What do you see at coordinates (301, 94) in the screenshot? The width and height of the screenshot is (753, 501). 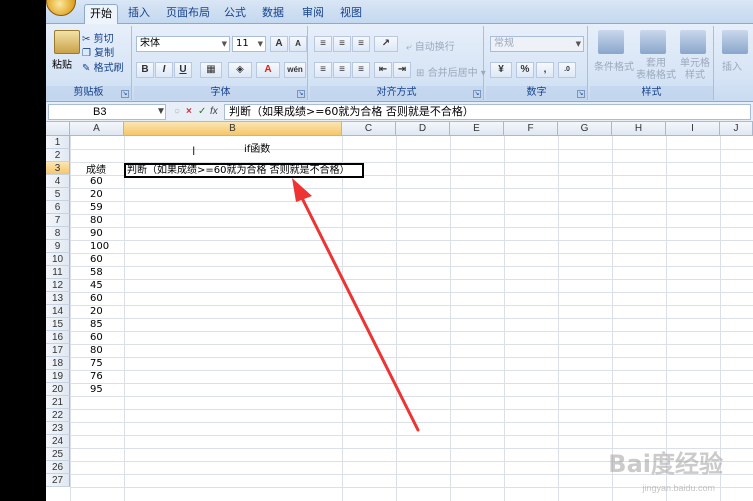 I see `font-dialog-launcher: ↘` at bounding box center [301, 94].